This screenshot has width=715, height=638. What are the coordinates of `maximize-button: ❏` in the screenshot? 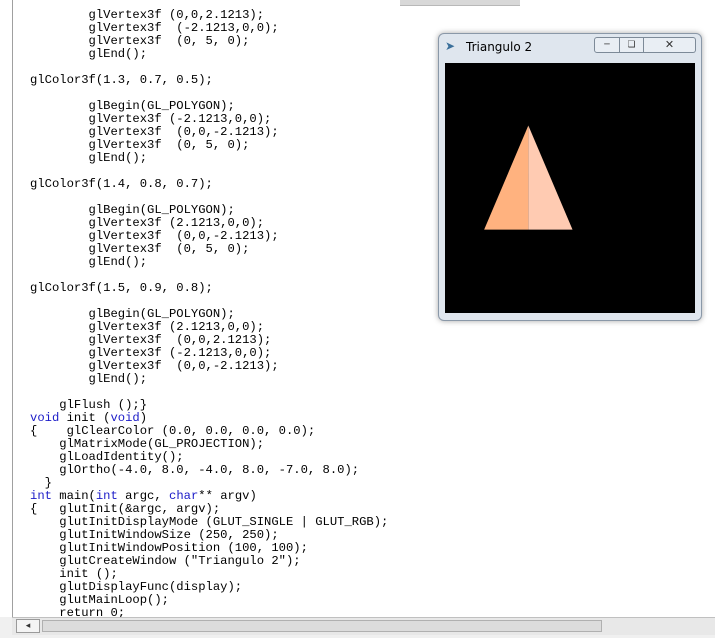 It's located at (632, 45).